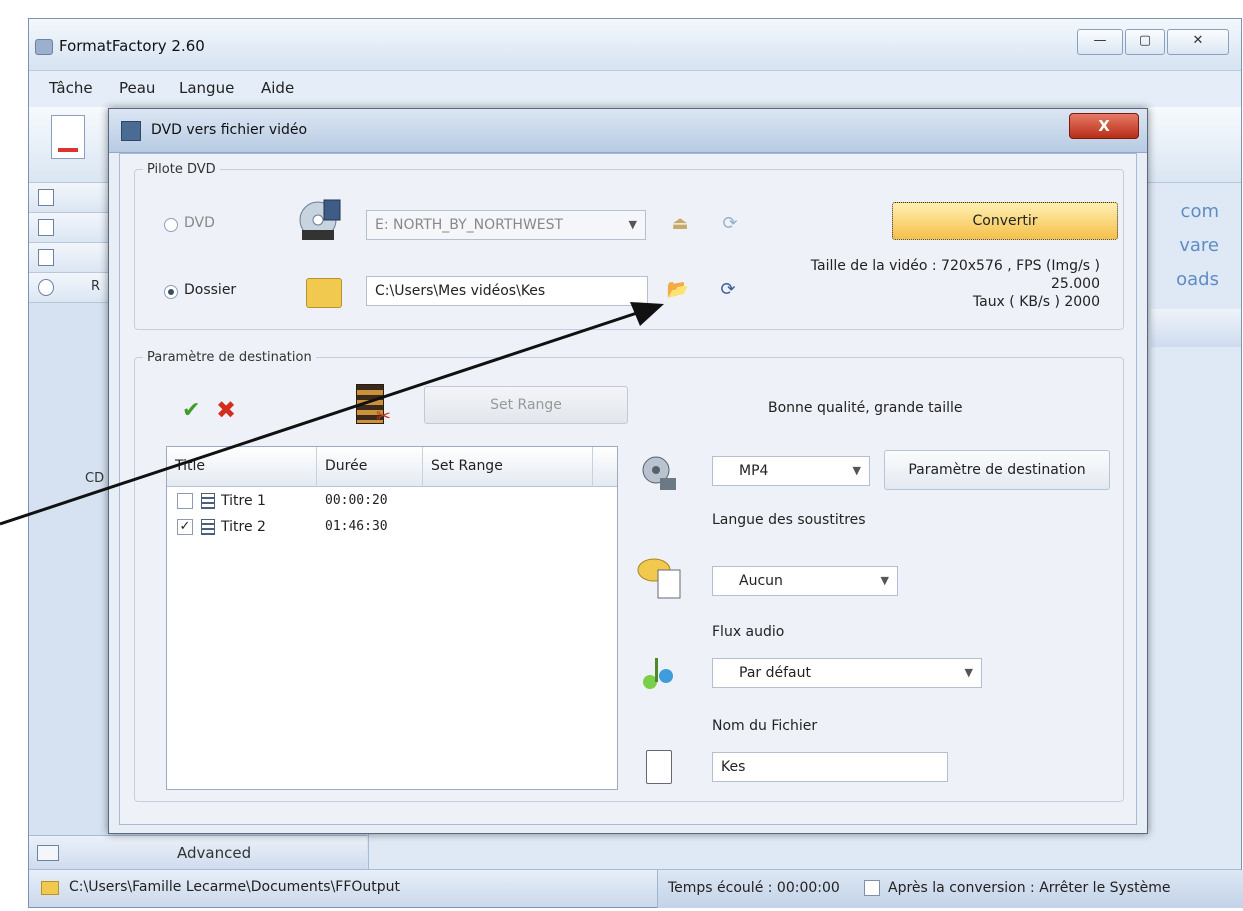 Image resolution: width=1243 pixels, height=911 pixels. I want to click on promo-link-2: vare, so click(1188, 246).